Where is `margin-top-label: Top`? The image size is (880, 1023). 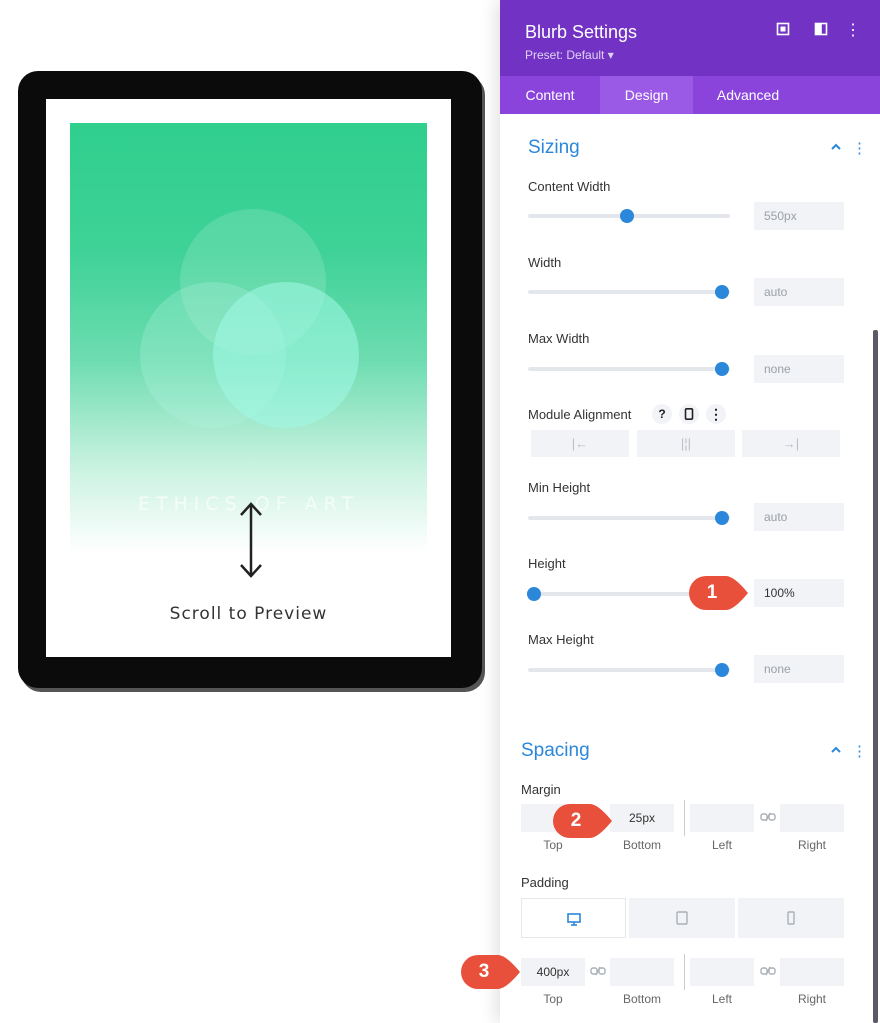
margin-top-label: Top is located at coordinates (553, 845).